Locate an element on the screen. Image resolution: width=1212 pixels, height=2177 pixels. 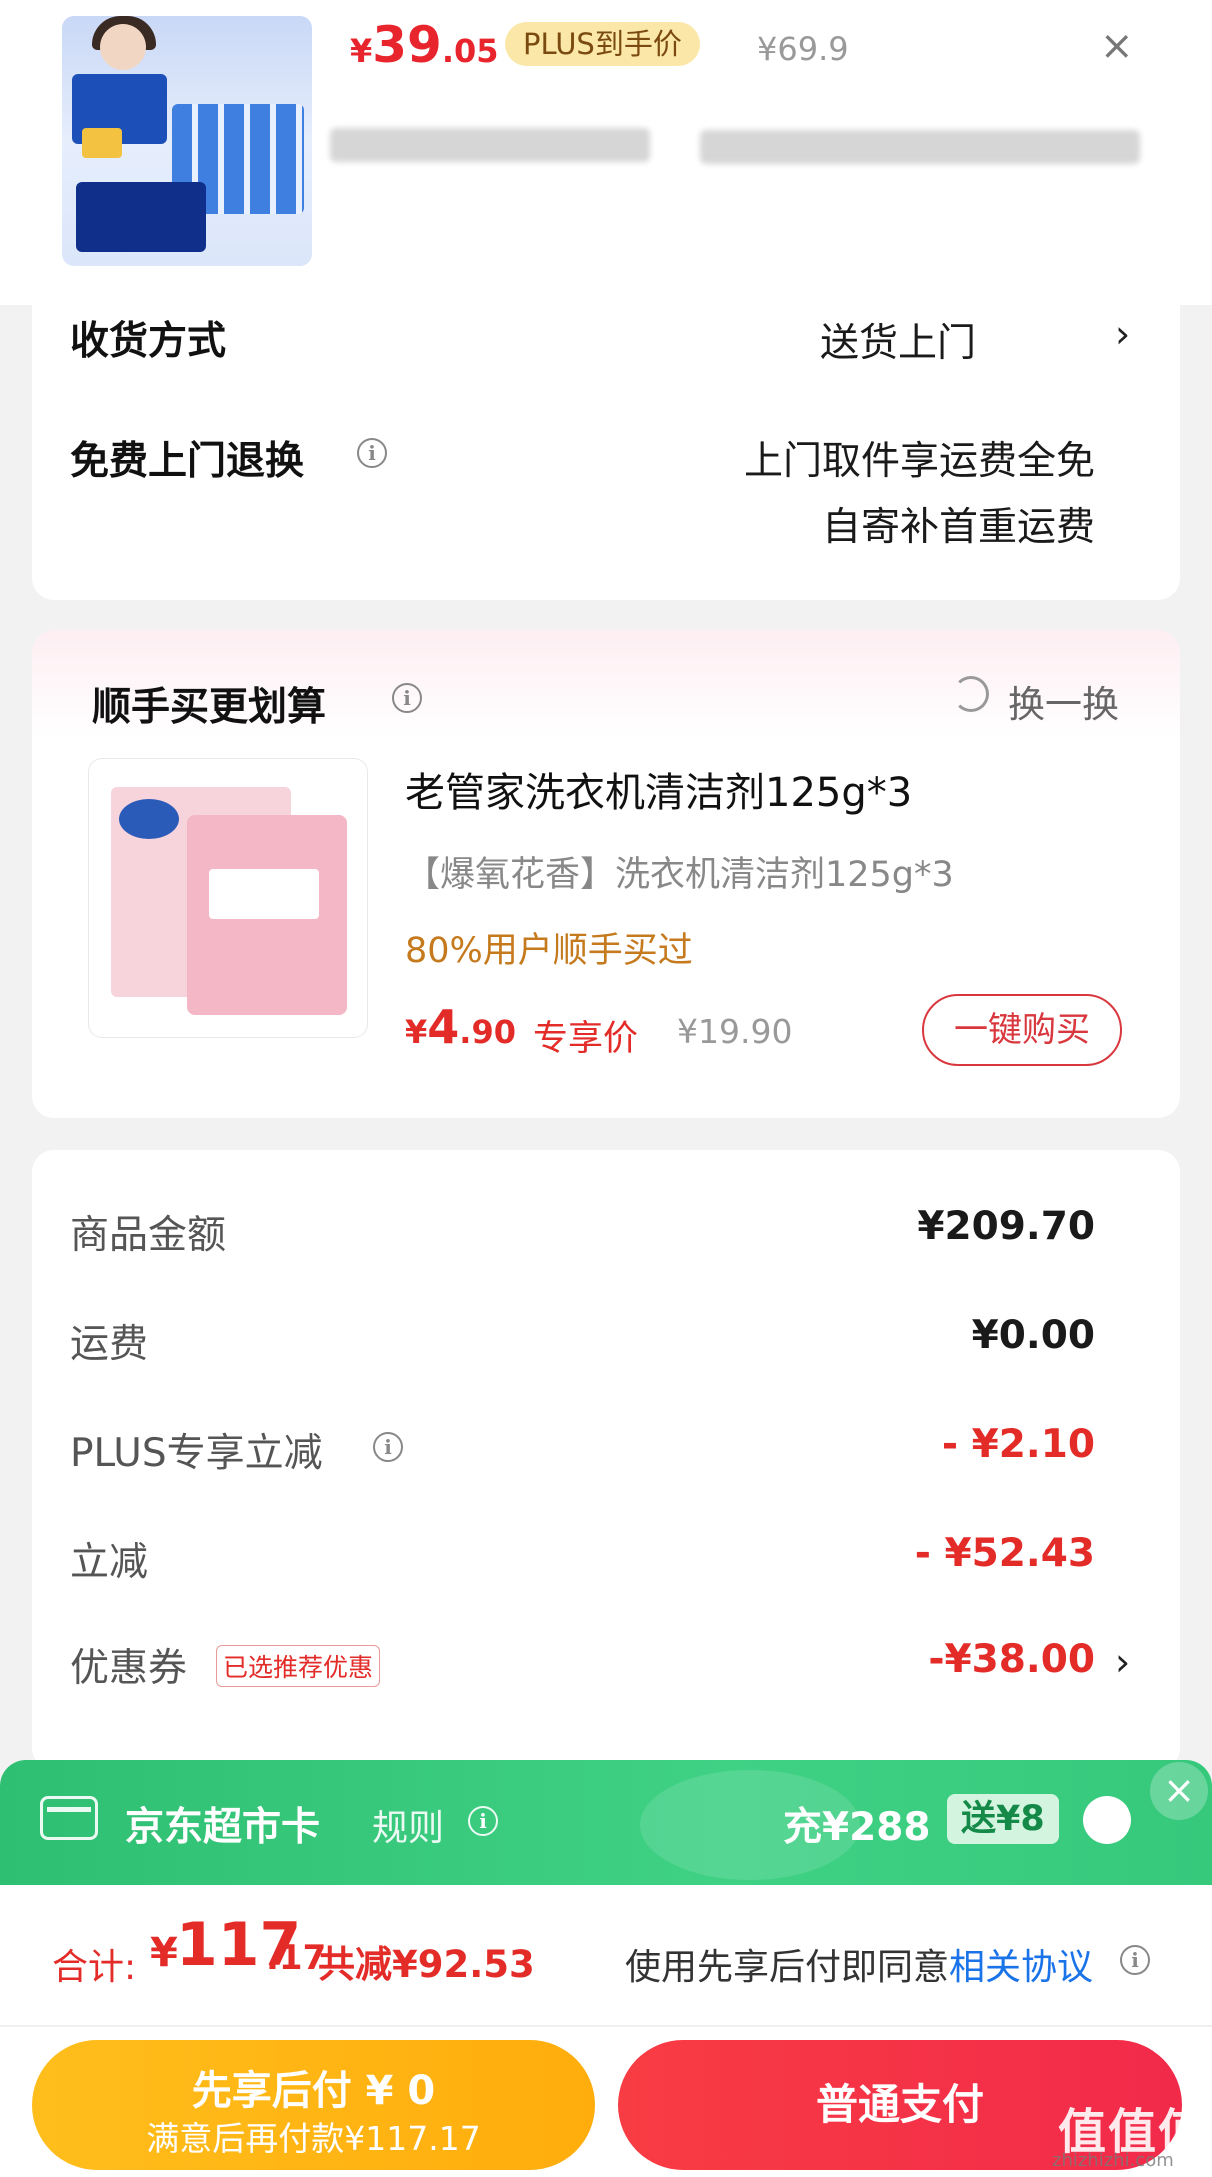
summary-value-instant: - ¥52.43 is located at coordinates (1004, 1553).